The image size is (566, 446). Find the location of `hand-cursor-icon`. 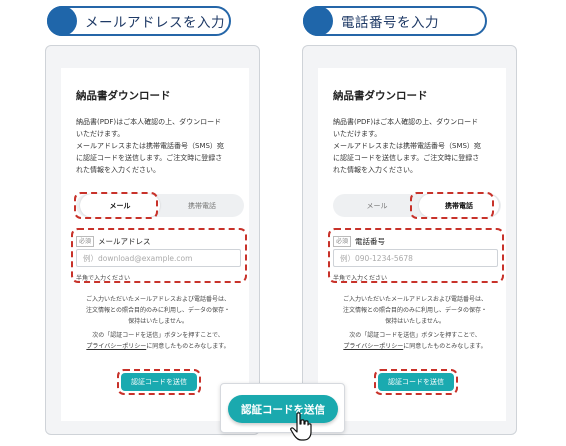

hand-cursor-icon is located at coordinates (301, 426).